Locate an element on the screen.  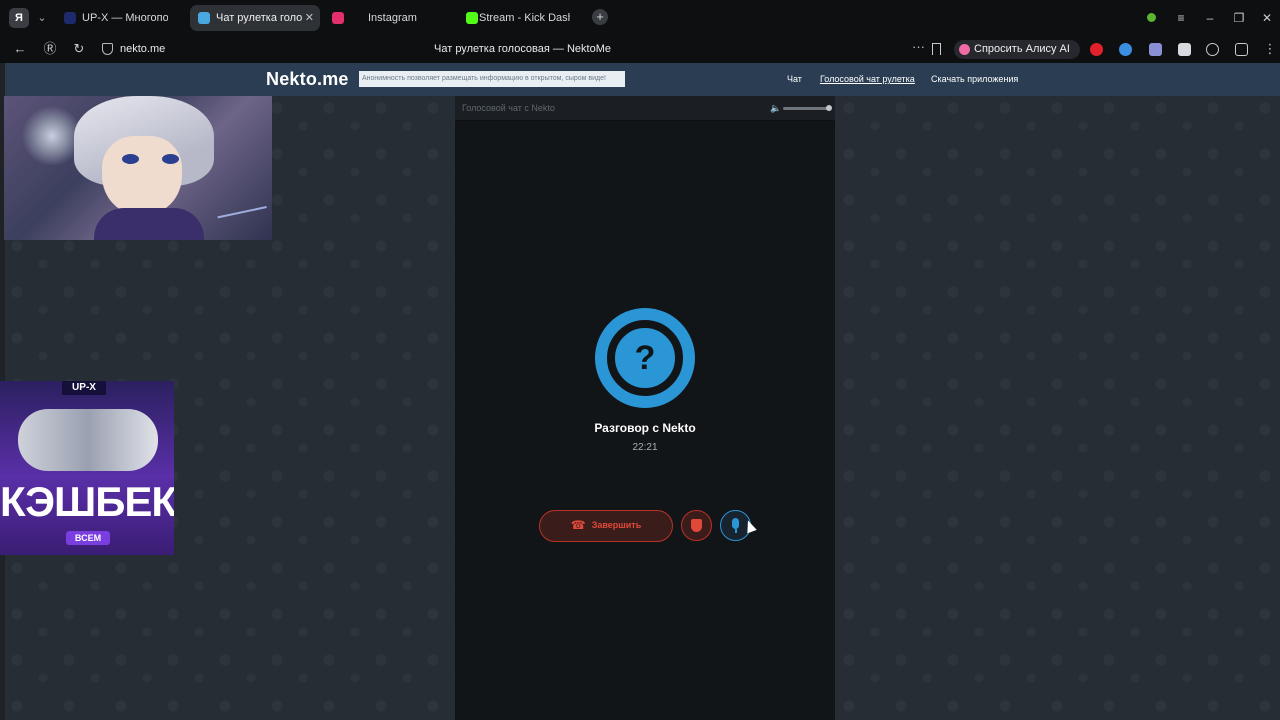
url-field: nekto.me is located at coordinates (142, 49).